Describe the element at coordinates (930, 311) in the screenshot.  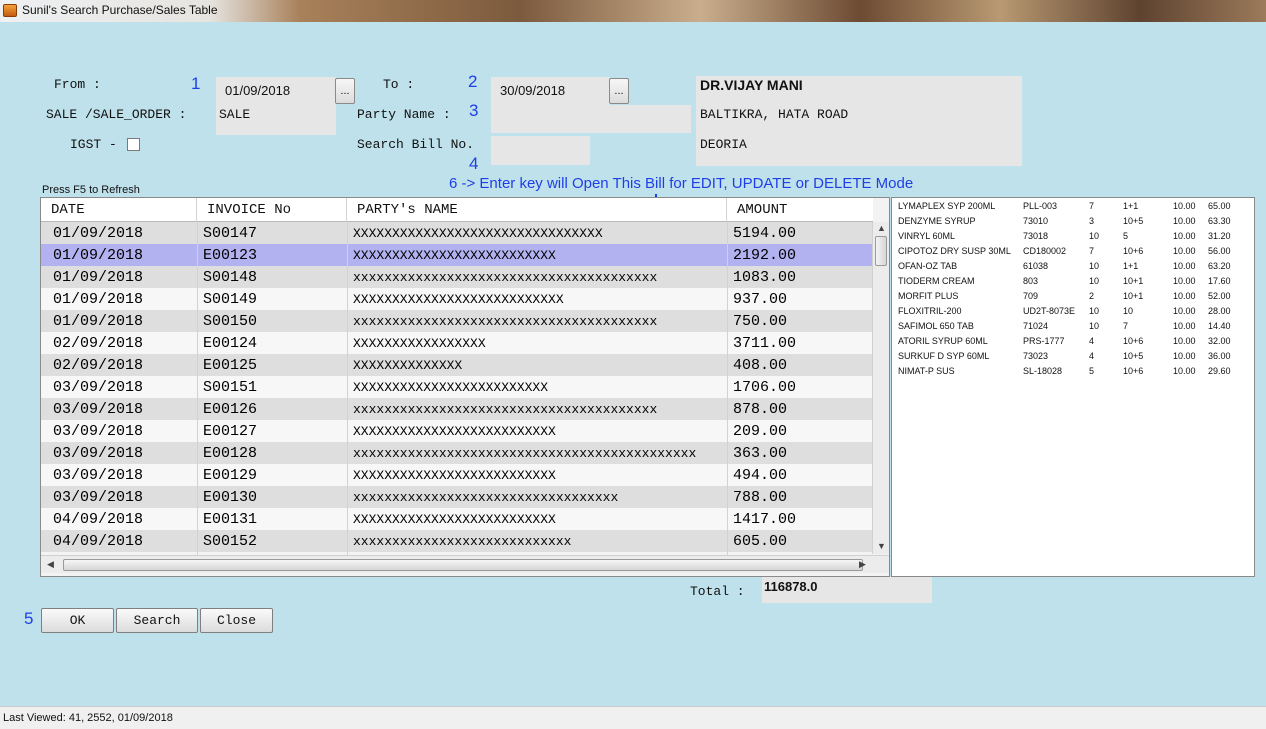
I see `item-name: FLOXITRIL-200` at that location.